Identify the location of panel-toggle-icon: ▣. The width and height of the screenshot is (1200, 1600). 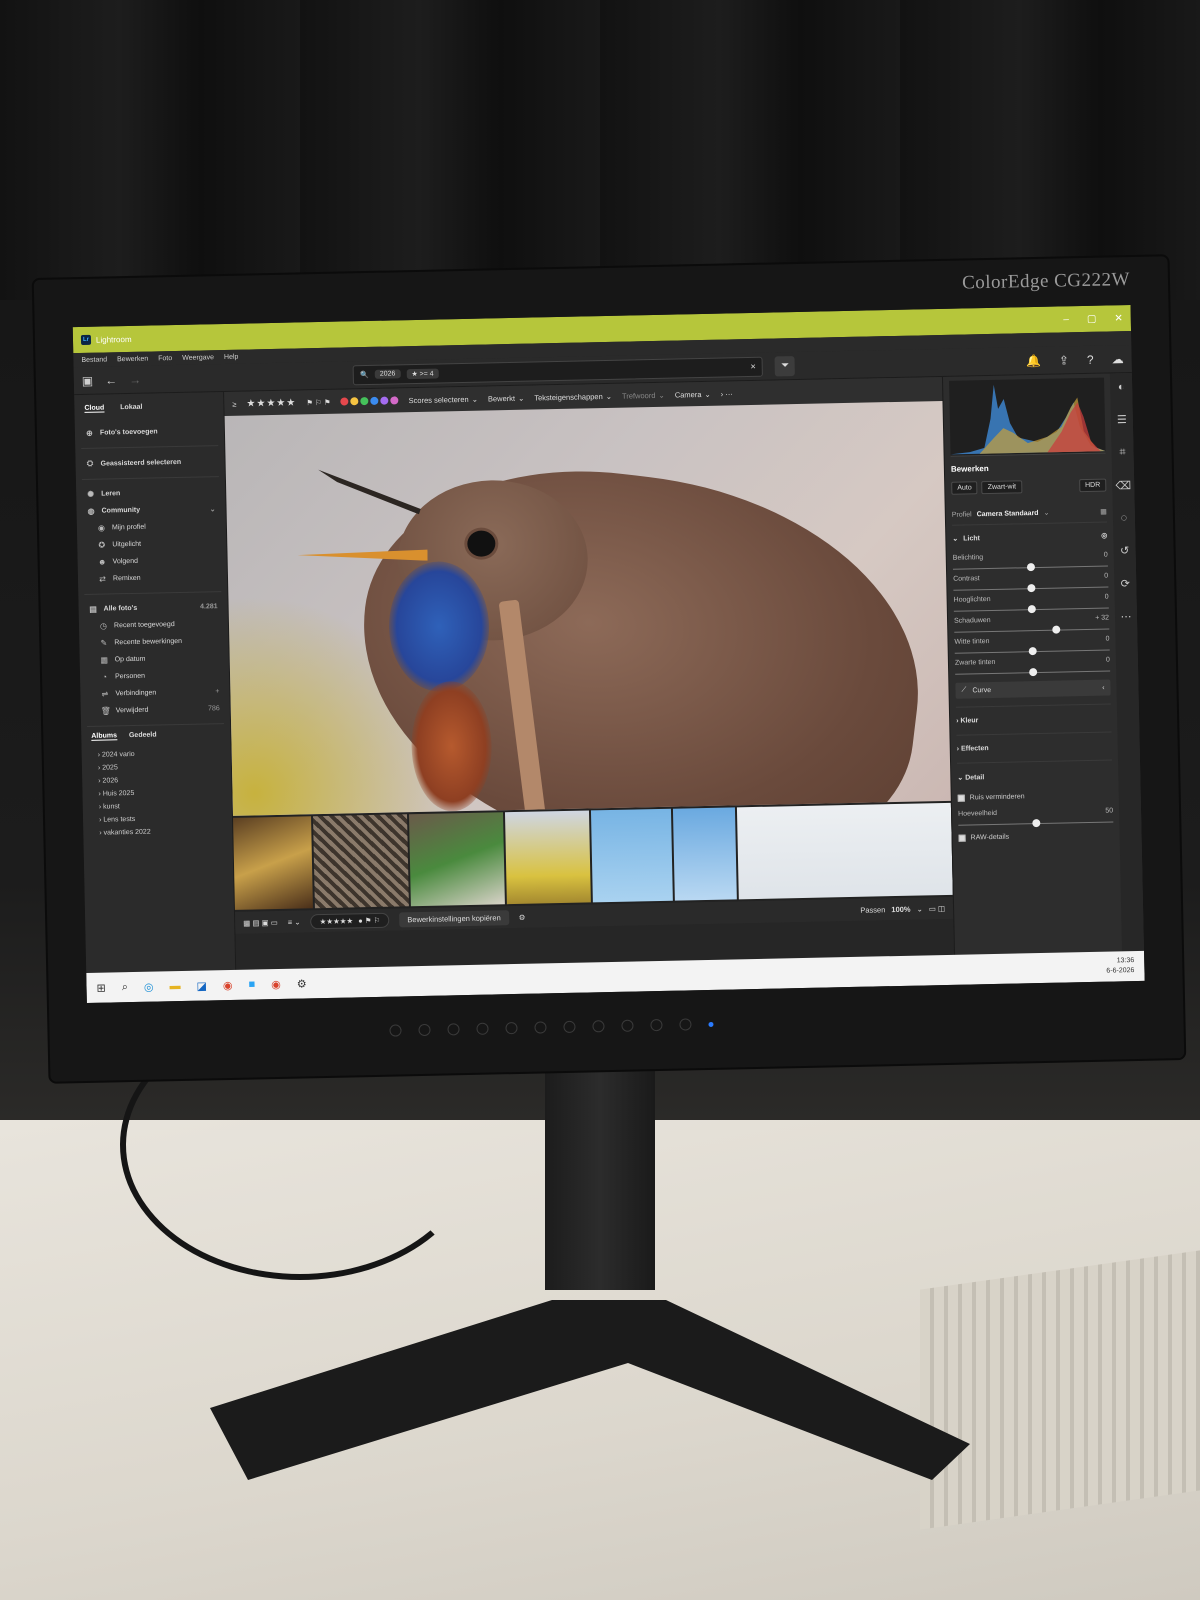
(88, 380).